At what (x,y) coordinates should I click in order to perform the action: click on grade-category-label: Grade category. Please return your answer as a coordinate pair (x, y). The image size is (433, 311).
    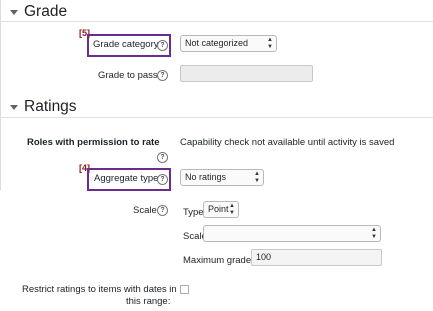
    Looking at the image, I should click on (126, 44).